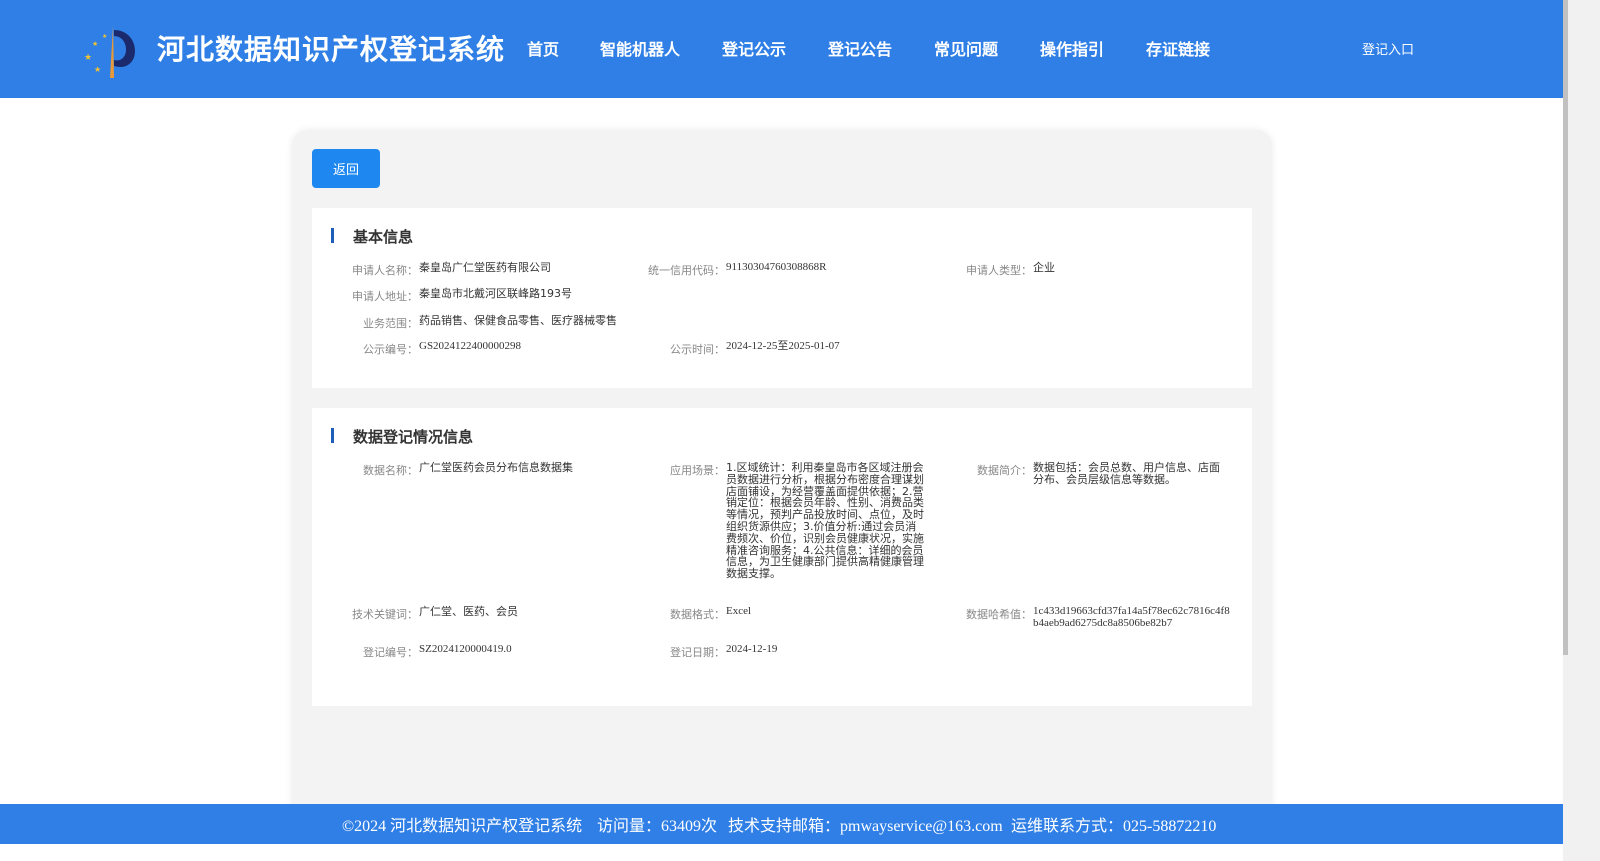  What do you see at coordinates (686, 270) in the screenshot?
I see `credit-code-label: 统一信用代码：` at bounding box center [686, 270].